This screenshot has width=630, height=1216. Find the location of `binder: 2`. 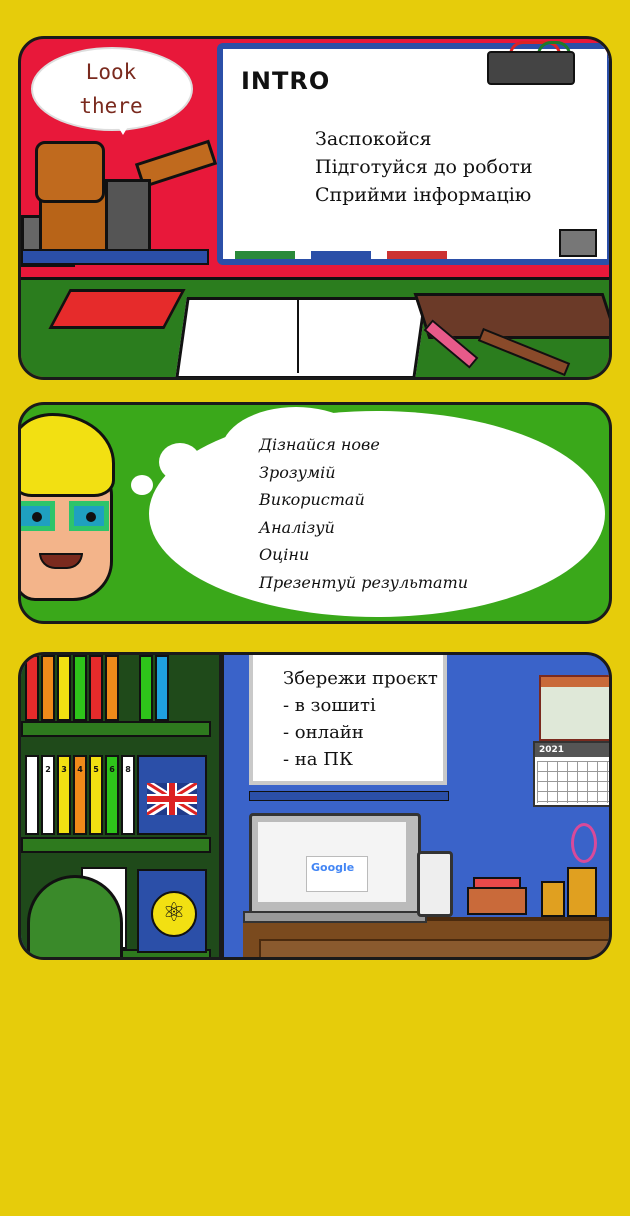

binder: 2 is located at coordinates (48, 795).